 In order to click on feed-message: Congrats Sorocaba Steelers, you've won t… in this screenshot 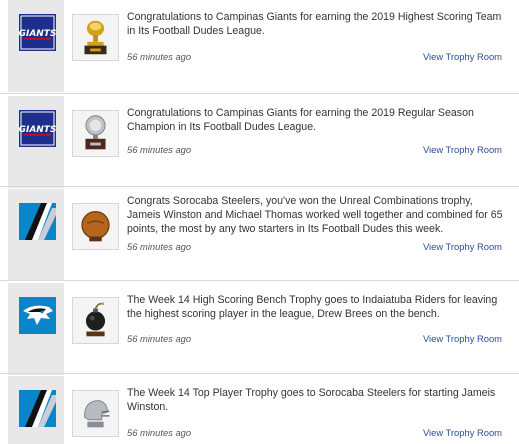, I will do `click(315, 215)`.